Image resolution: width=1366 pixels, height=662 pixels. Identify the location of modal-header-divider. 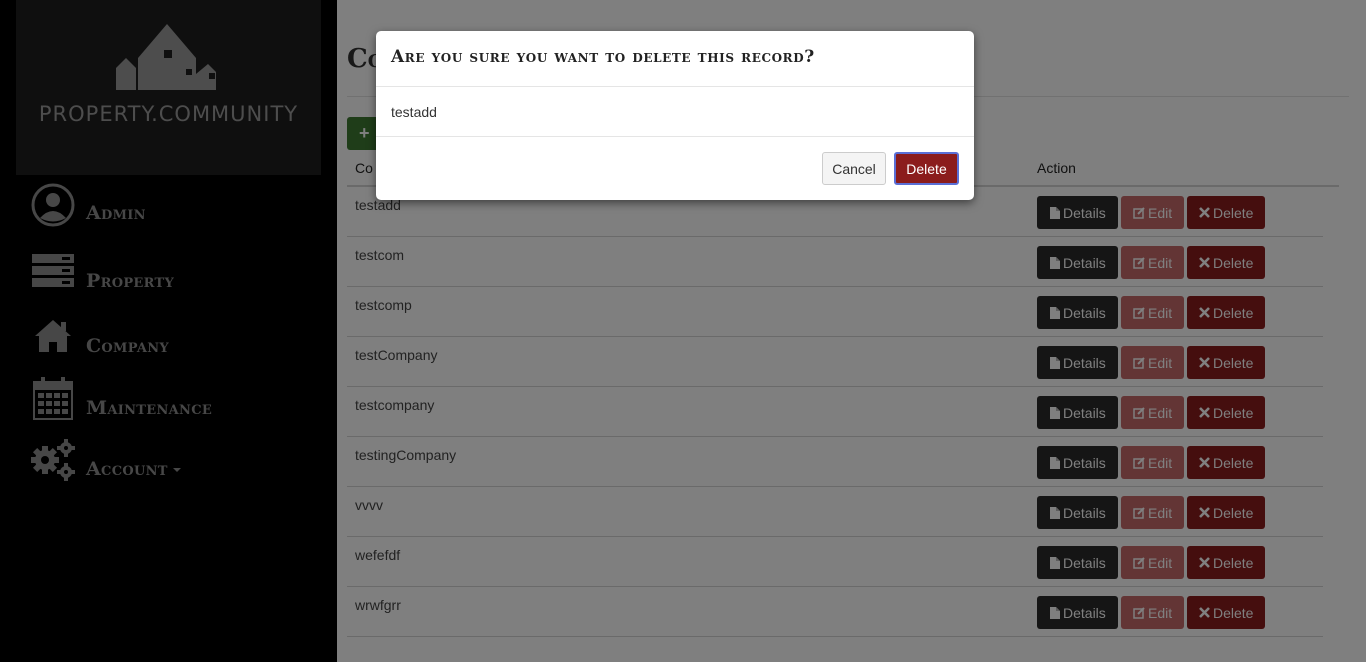
(675, 86).